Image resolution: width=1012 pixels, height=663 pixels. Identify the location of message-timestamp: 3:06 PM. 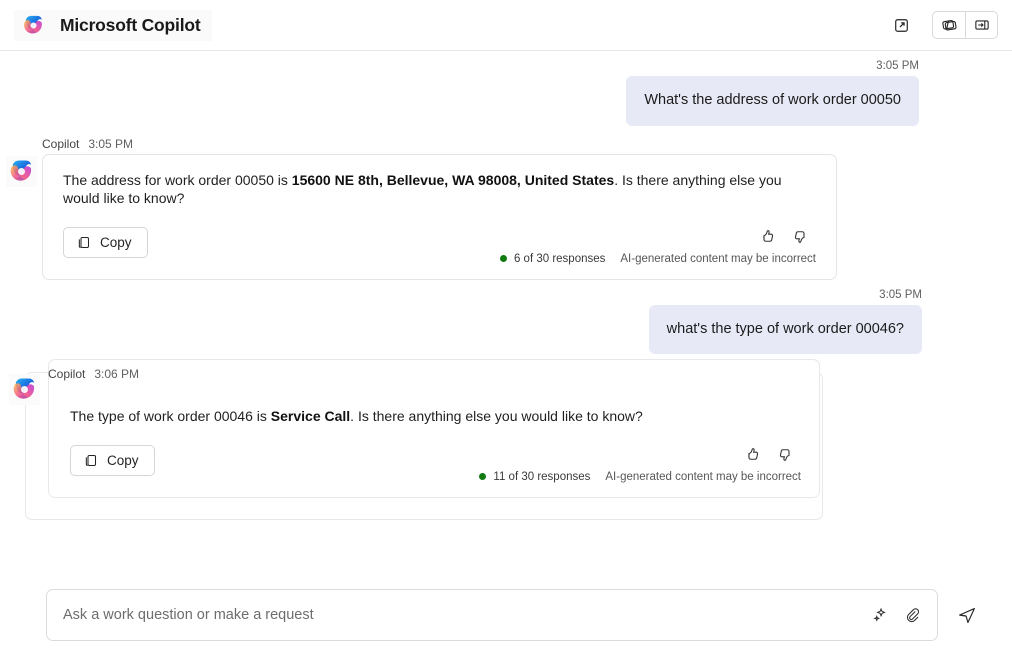
(117, 374).